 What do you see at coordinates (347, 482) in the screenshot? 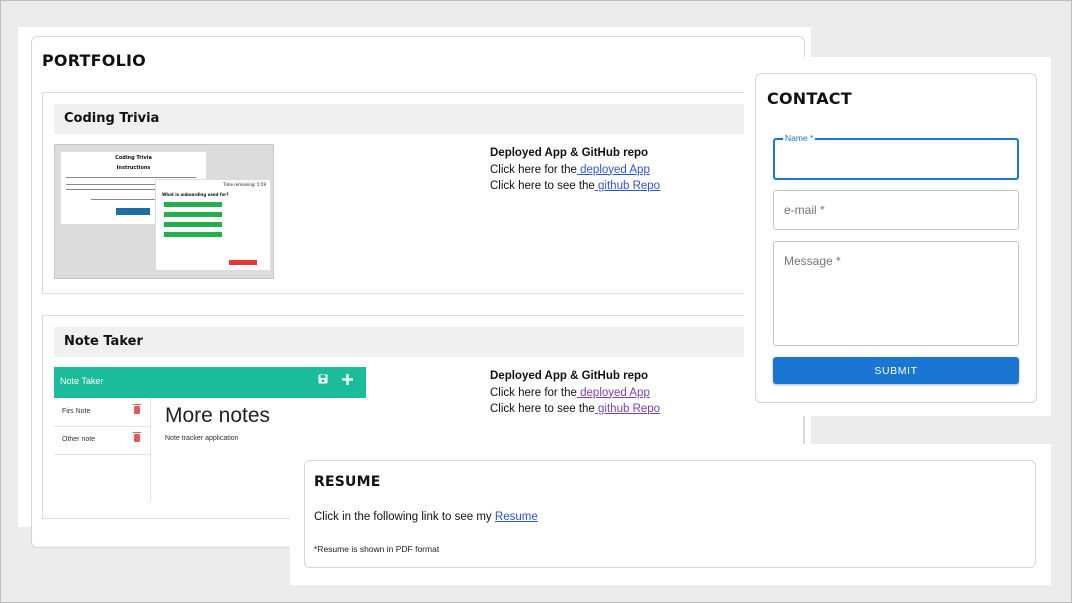
I see `resume-title: RESUME` at bounding box center [347, 482].